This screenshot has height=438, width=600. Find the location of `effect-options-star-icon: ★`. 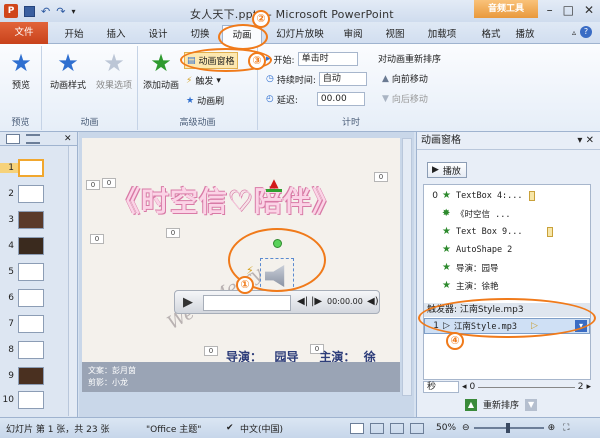

effect-options-star-icon: ★ is located at coordinates (114, 63).